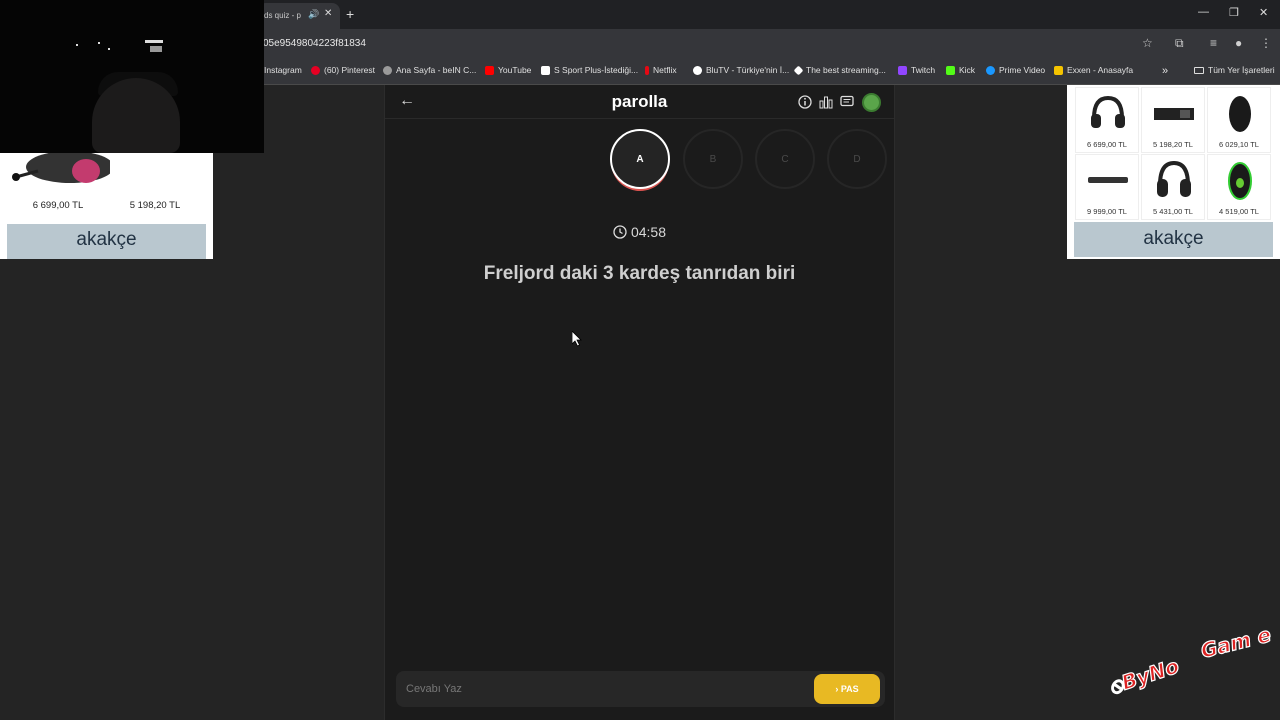  I want to click on star-icon: ☆, so click(1147, 43).